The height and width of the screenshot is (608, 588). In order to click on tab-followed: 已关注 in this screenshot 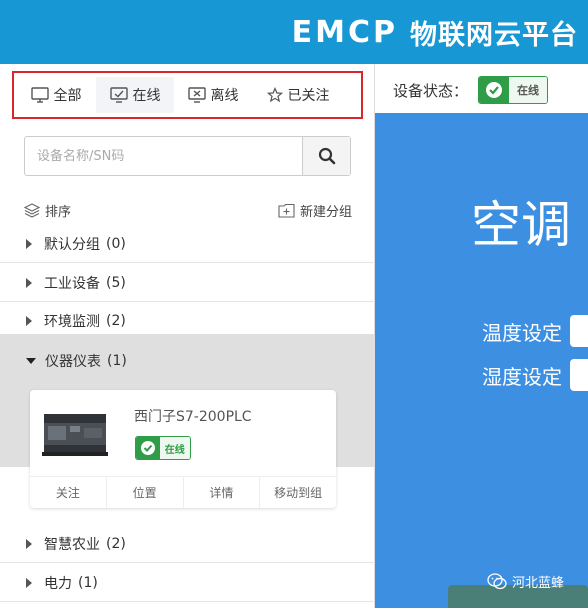, I will do `click(298, 95)`.